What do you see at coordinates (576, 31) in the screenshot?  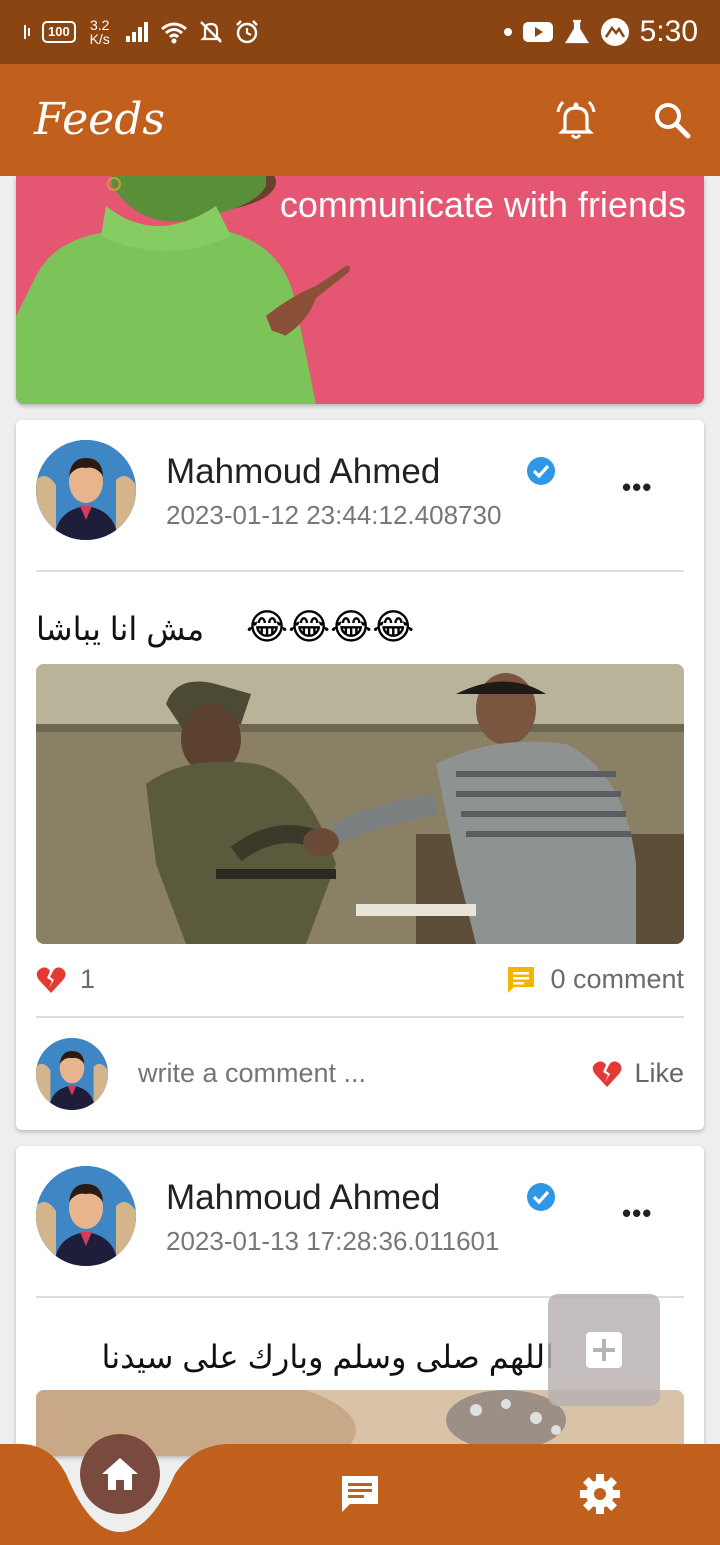 I see `flask-icon` at bounding box center [576, 31].